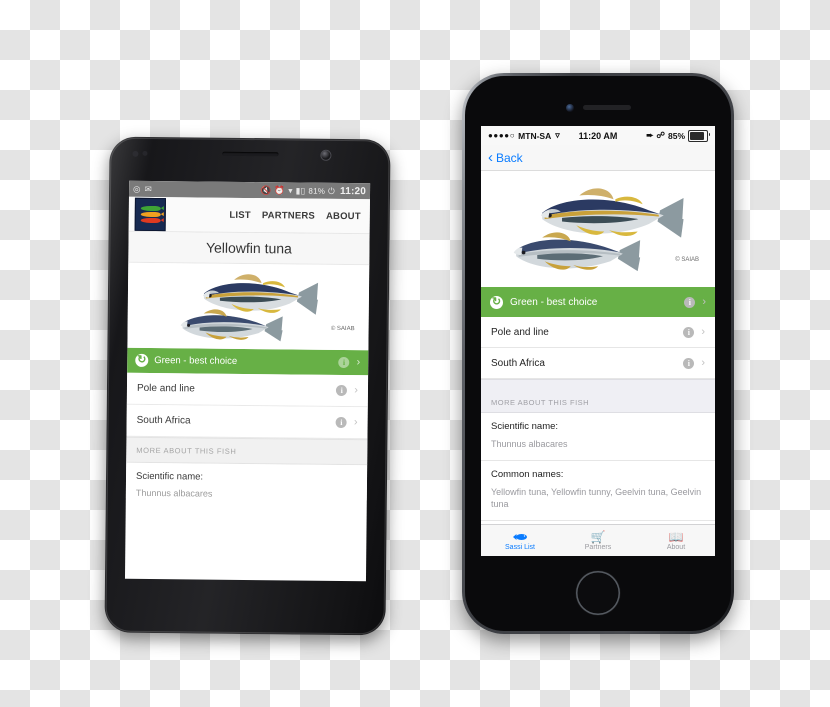  What do you see at coordinates (540, 402) in the screenshot?
I see `section-header-label: MORE ABOUT THIS FISH` at bounding box center [540, 402].